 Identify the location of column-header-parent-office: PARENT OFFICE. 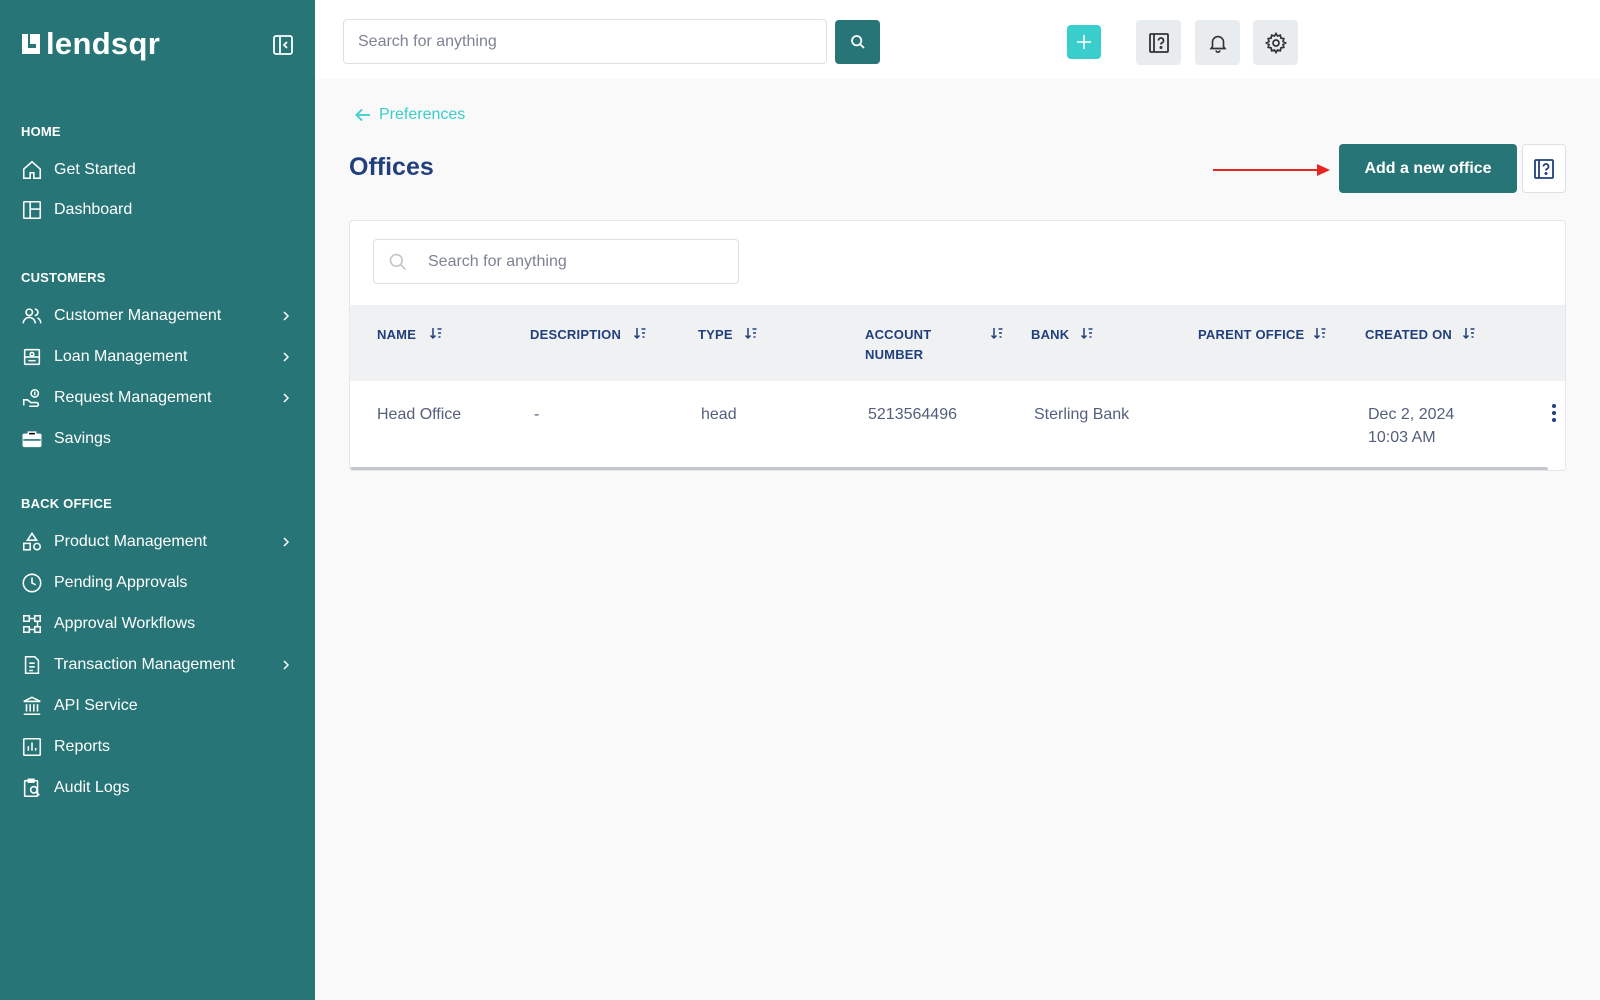
(1251, 335).